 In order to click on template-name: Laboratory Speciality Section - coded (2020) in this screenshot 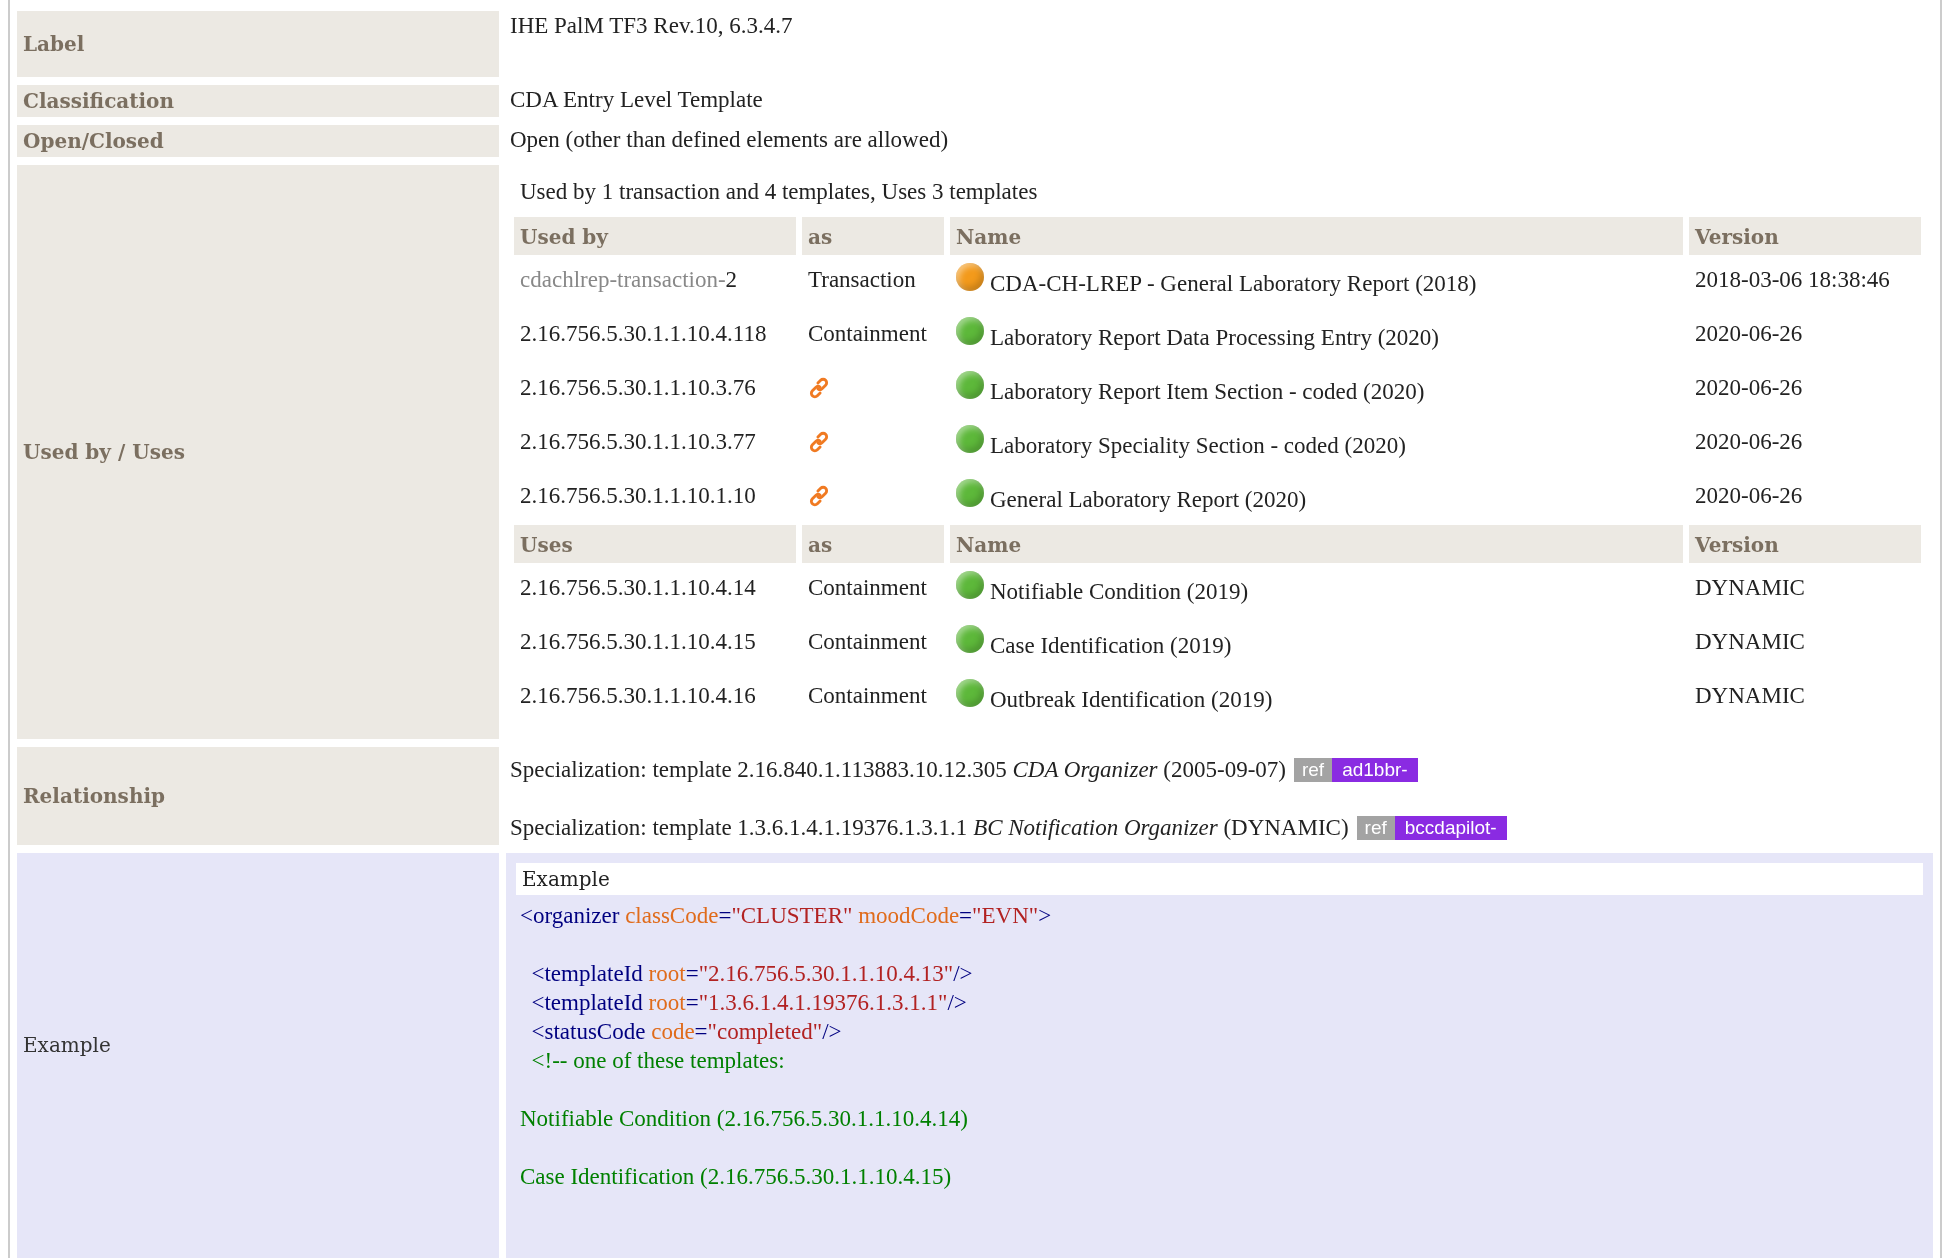, I will do `click(1198, 444)`.